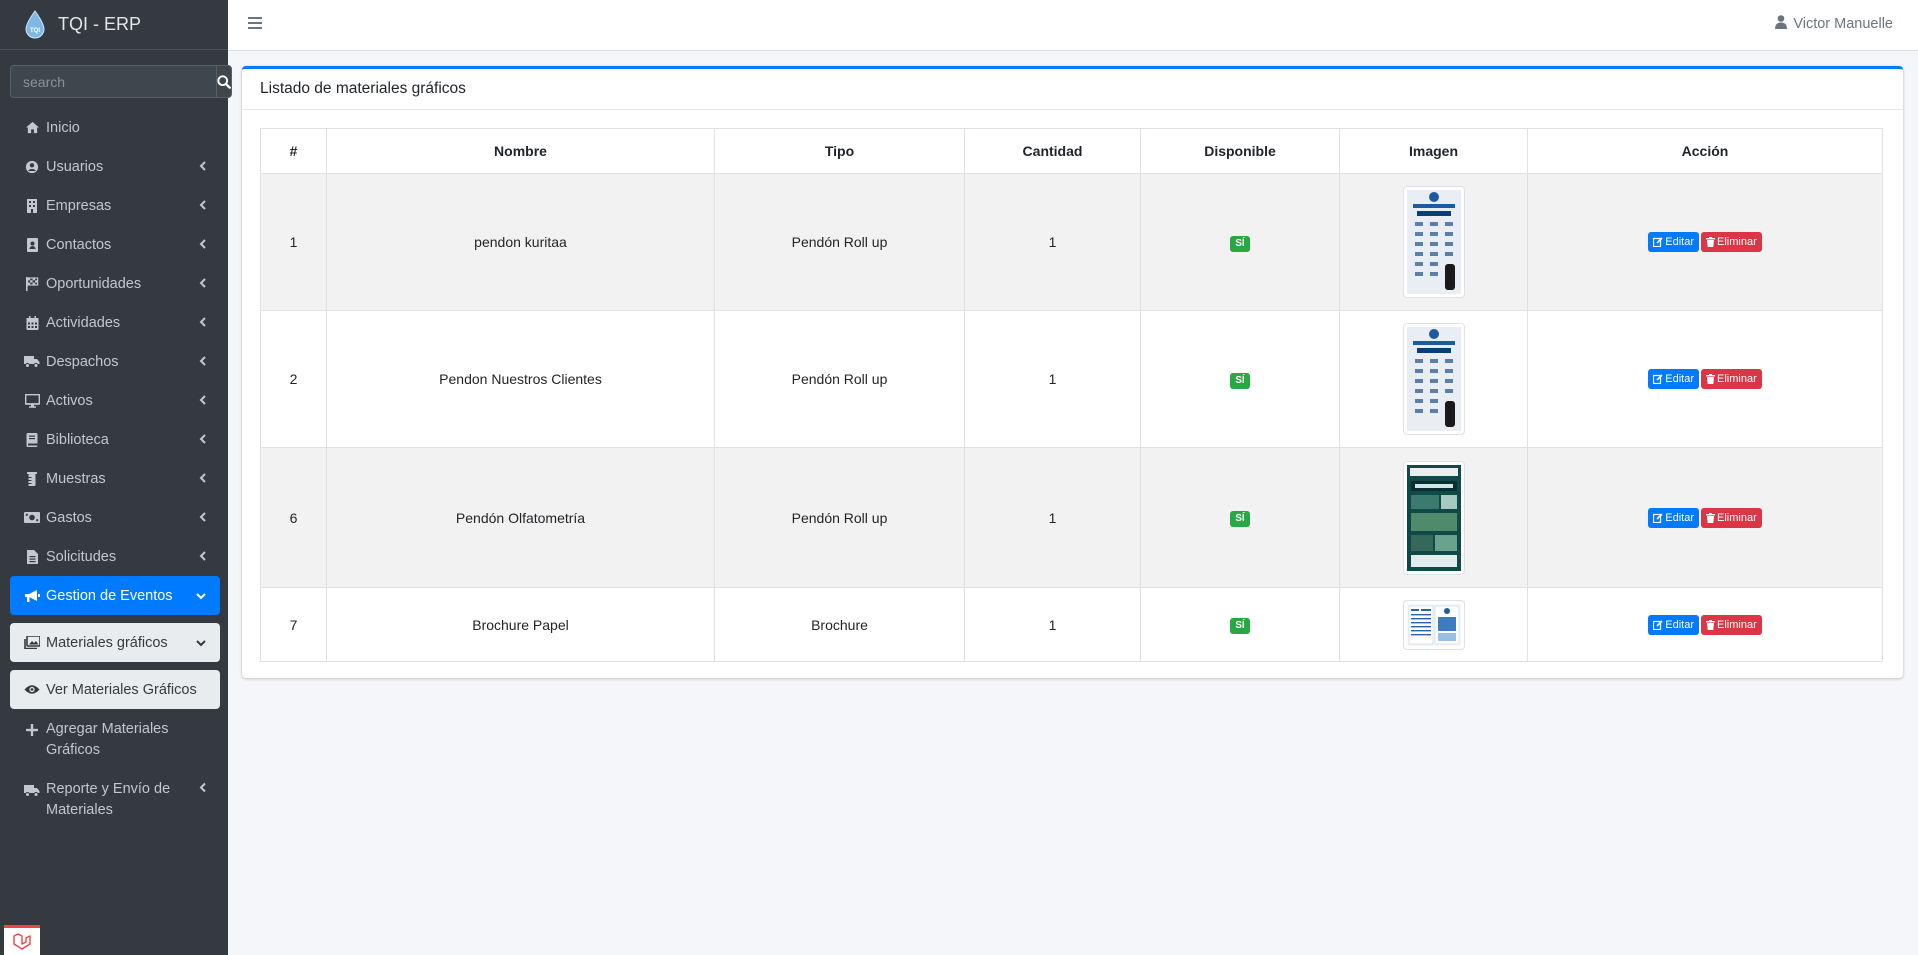 This screenshot has width=1918, height=955. I want to click on menu-toggle-icon, so click(255, 24).